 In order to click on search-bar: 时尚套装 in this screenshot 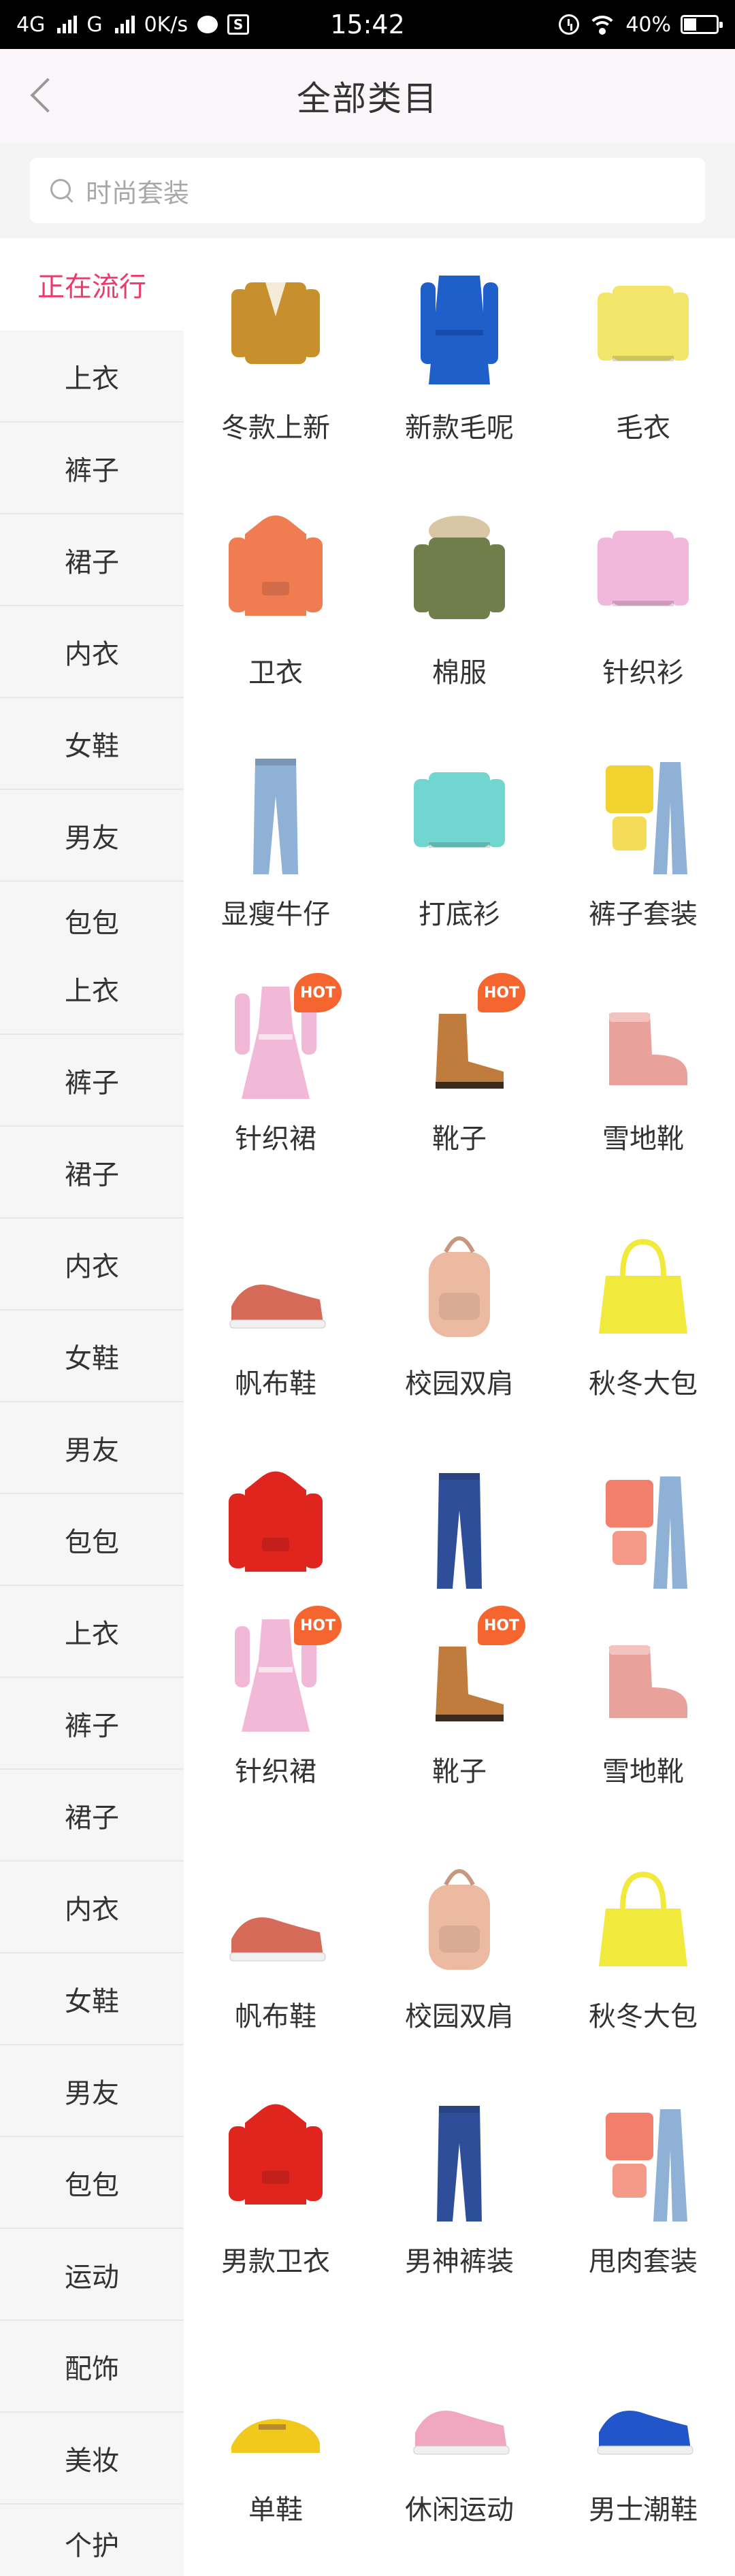, I will do `click(367, 191)`.